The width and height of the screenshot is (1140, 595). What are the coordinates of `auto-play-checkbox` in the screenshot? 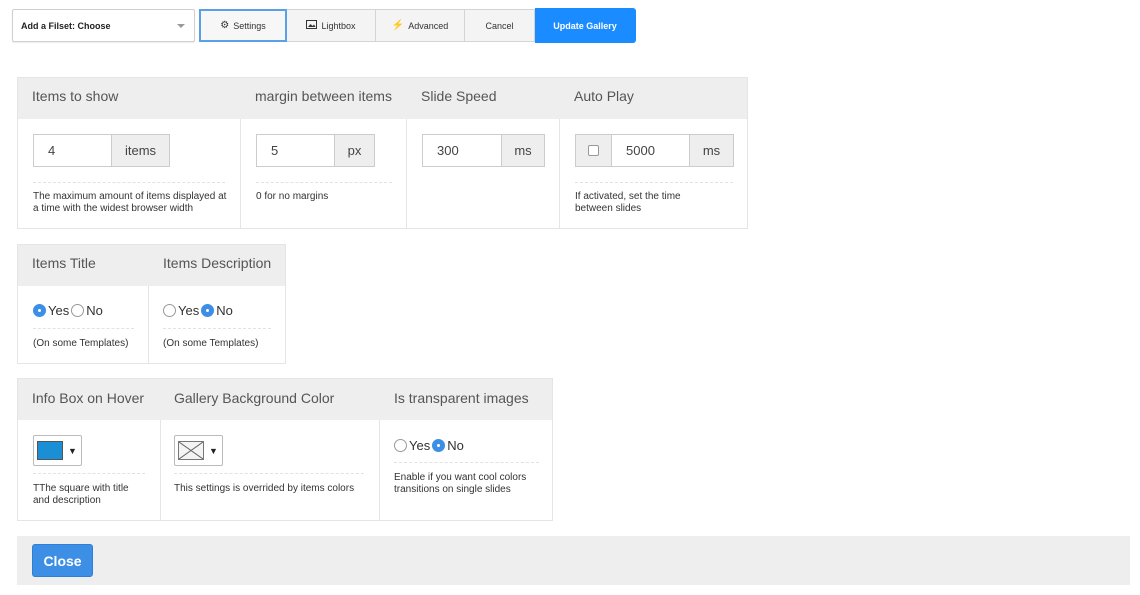 It's located at (593, 150).